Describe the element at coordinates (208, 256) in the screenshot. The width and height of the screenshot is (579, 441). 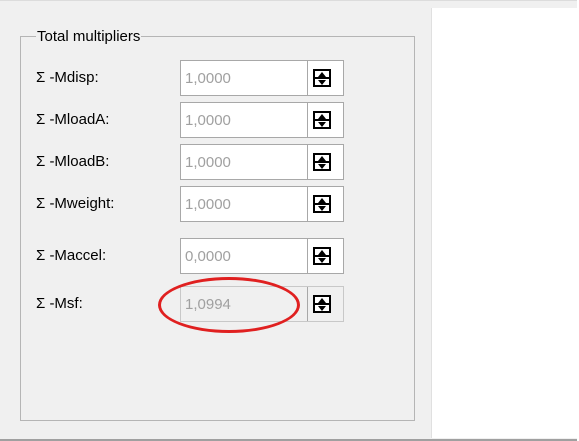
I see `maccel-value: 0,0000` at that location.